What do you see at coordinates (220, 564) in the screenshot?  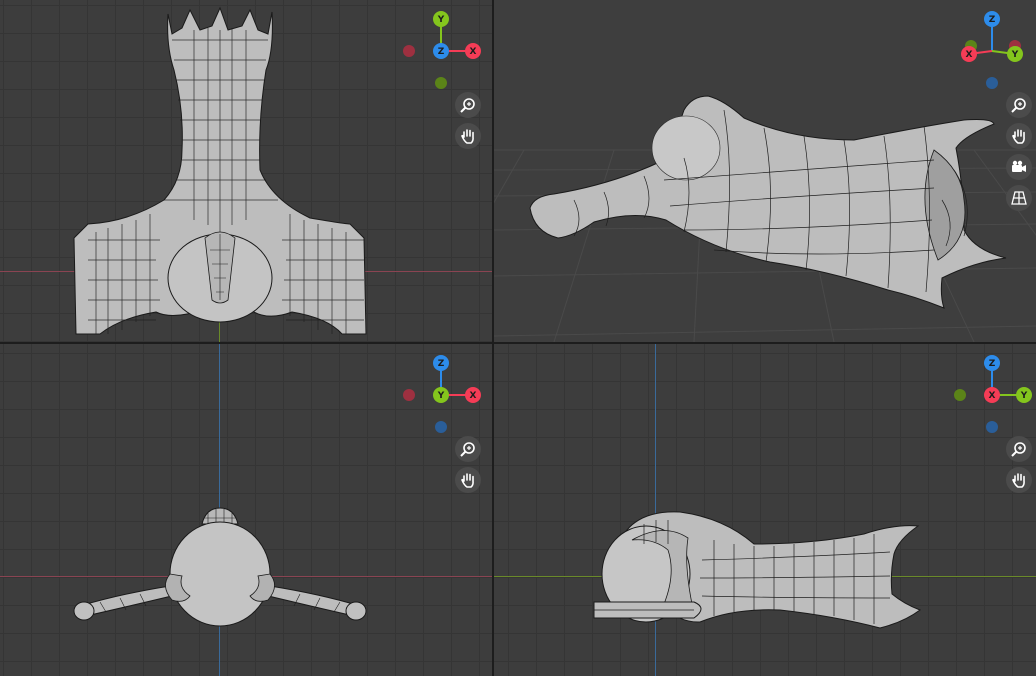 I see `mesh-front-view` at bounding box center [220, 564].